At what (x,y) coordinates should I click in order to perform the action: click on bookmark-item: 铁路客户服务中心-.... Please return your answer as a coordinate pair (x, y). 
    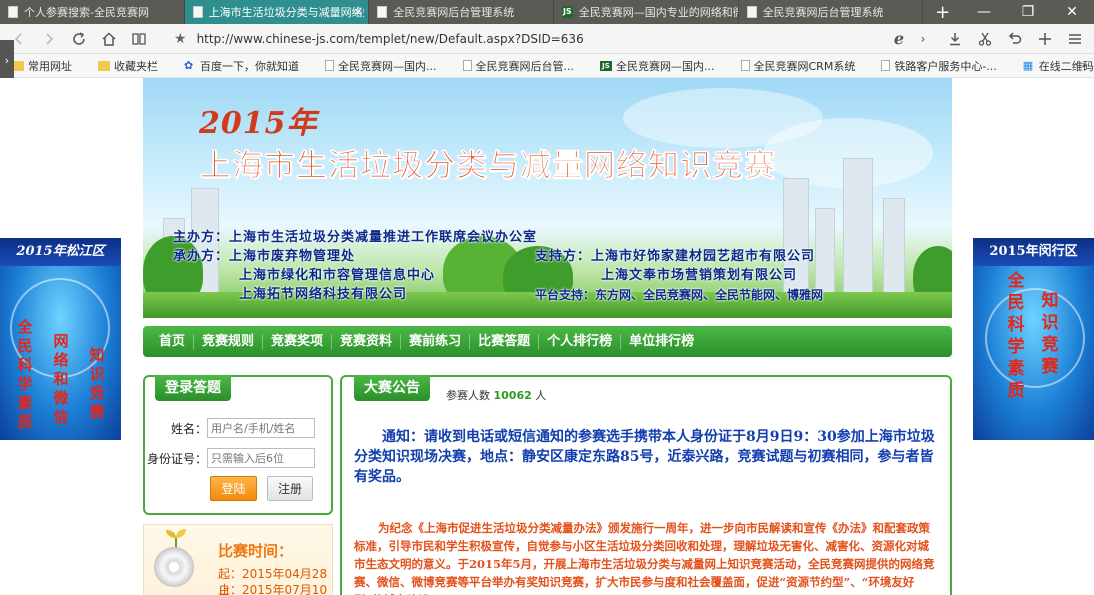
    Looking at the image, I should click on (939, 66).